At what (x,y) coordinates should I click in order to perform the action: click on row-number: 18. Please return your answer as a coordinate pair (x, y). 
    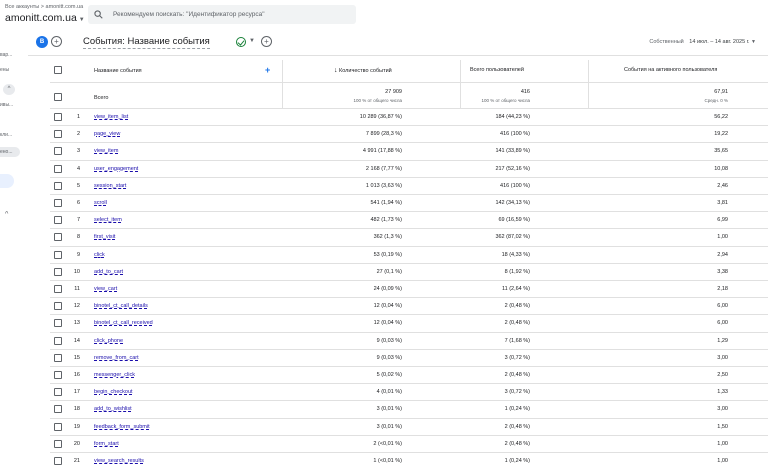
    Looking at the image, I should click on (76, 409).